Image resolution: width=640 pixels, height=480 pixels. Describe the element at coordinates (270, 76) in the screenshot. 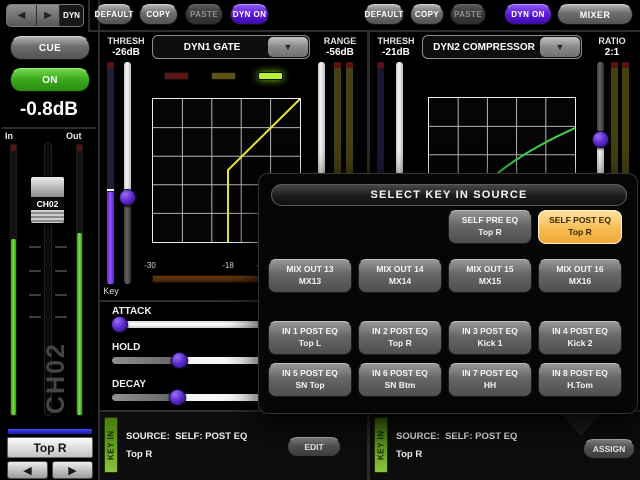

I see `gate-open-led` at that location.